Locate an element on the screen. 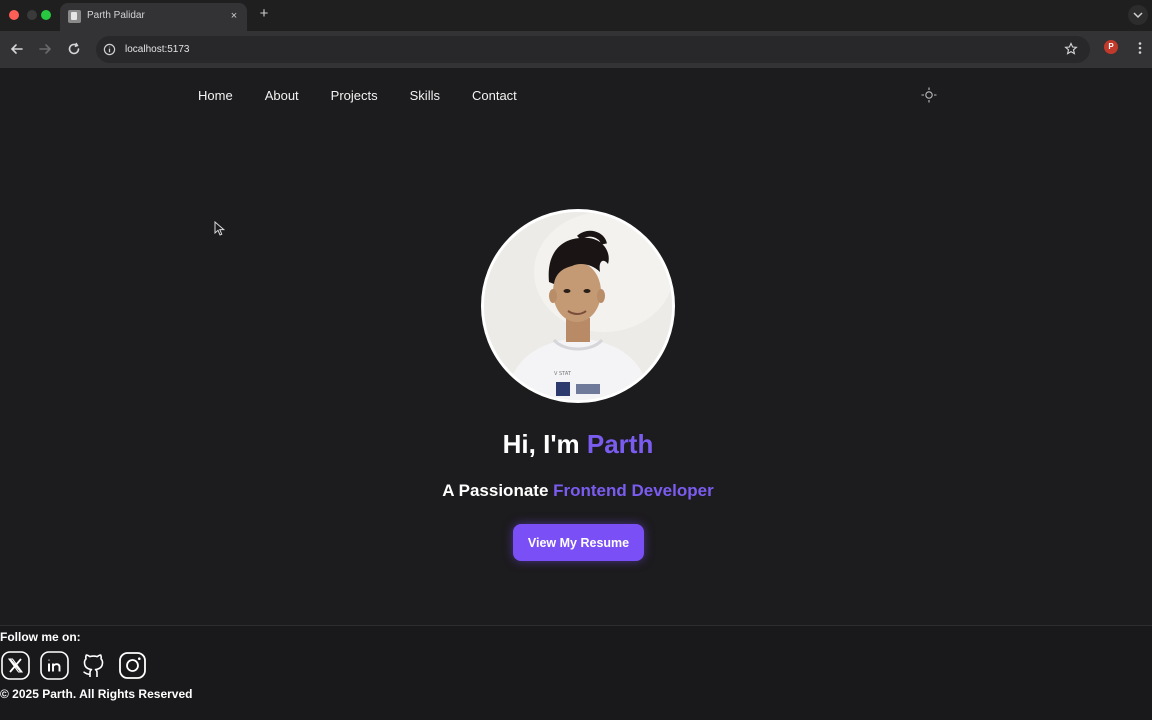 Image resolution: width=1152 pixels, height=720 pixels. view-resume-button: View My Resume is located at coordinates (578, 542).